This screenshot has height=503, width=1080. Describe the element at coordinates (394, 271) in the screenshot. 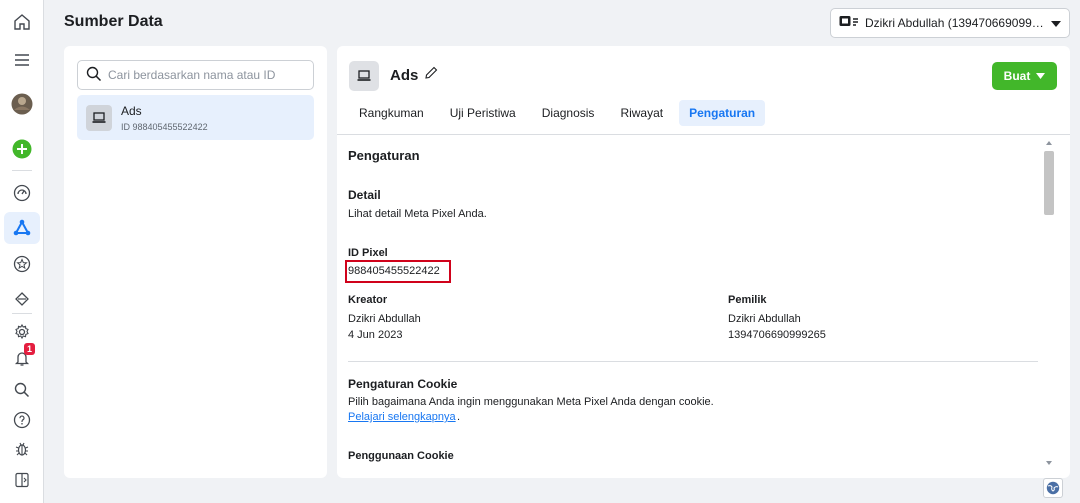

I see `pixel-id-value: 988405455522422` at that location.